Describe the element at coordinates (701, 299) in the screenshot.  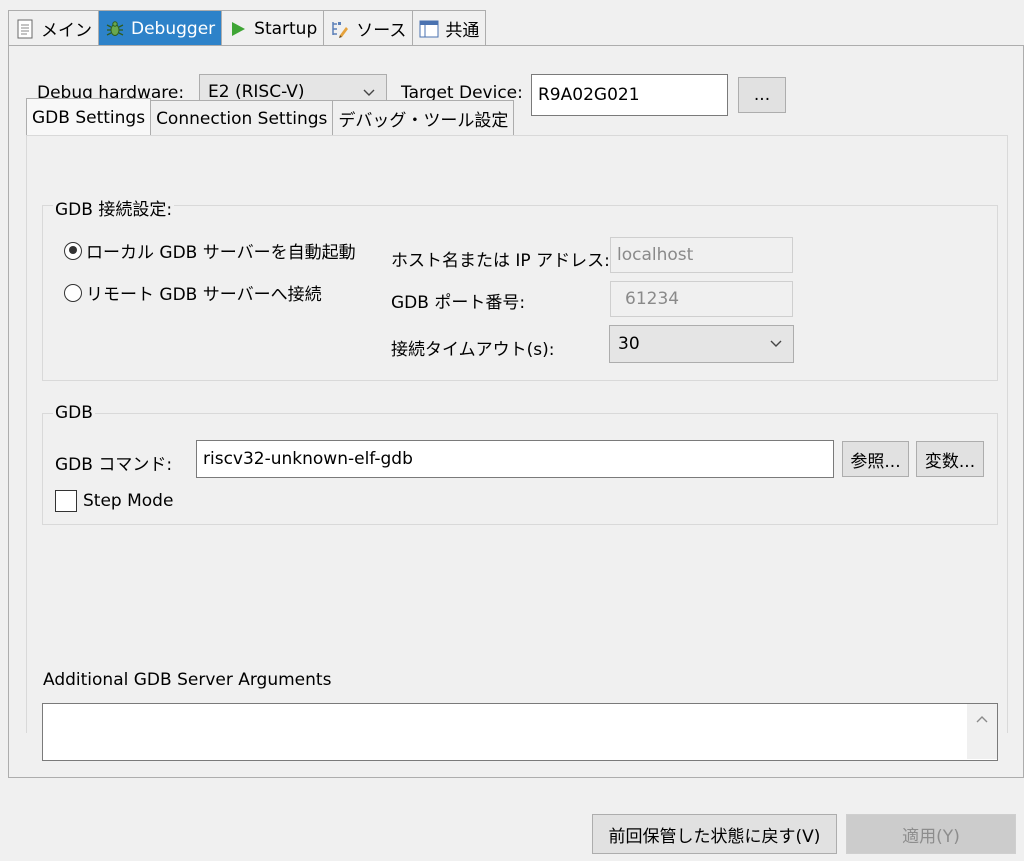
I see `port-field: 61234` at that location.